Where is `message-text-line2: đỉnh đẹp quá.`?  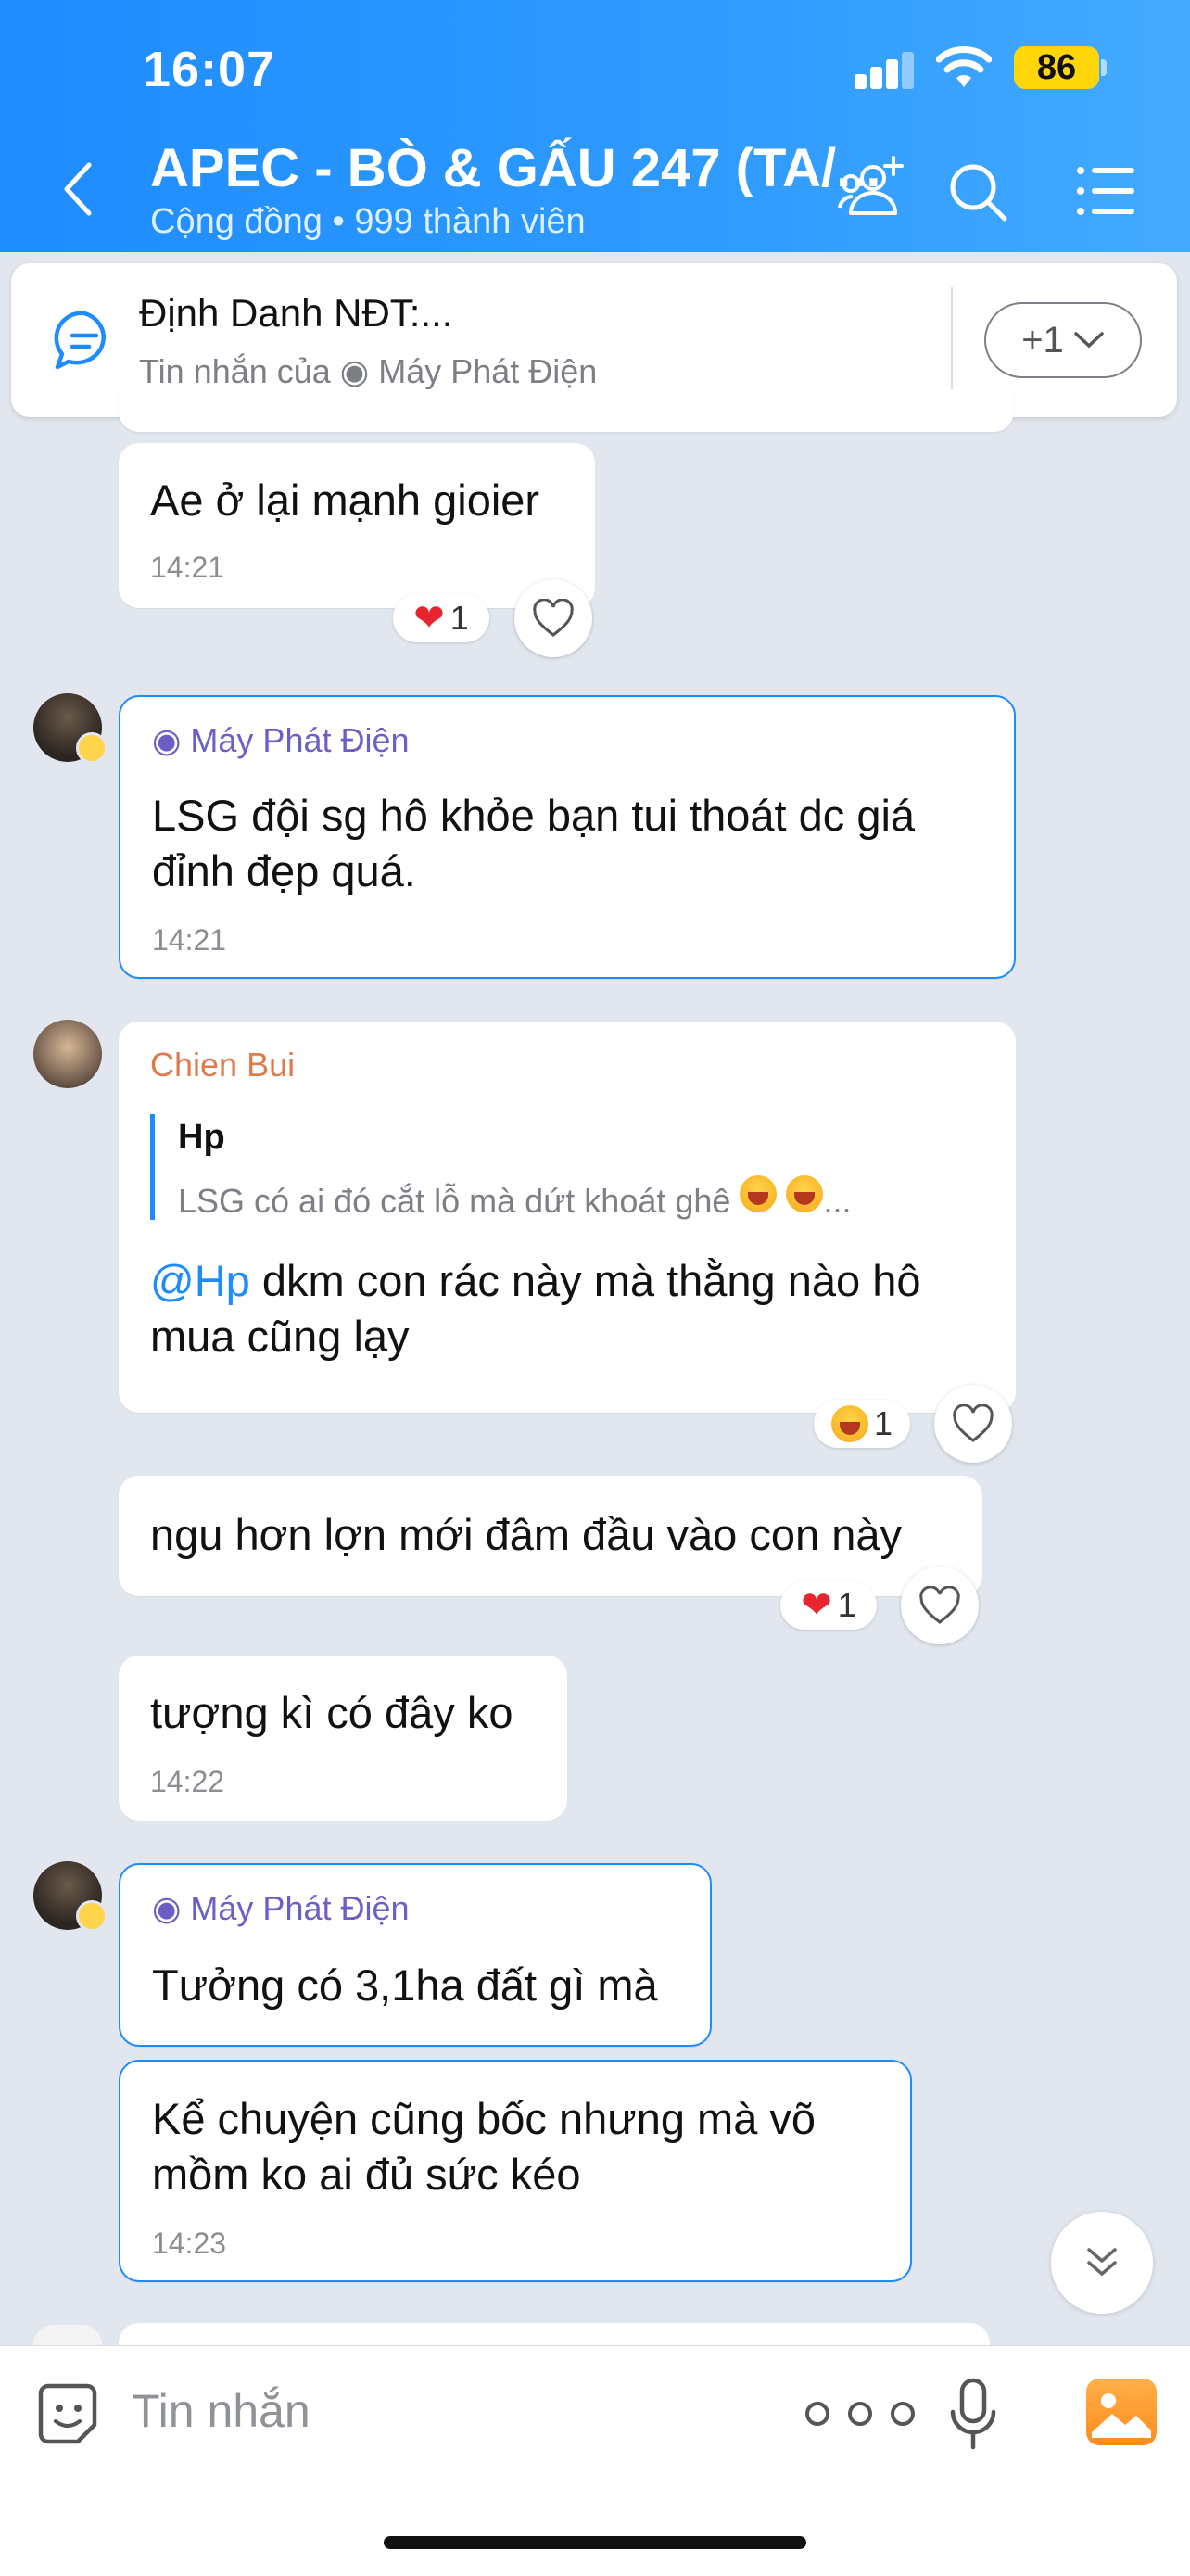 message-text-line2: đỉnh đẹp quá. is located at coordinates (284, 870).